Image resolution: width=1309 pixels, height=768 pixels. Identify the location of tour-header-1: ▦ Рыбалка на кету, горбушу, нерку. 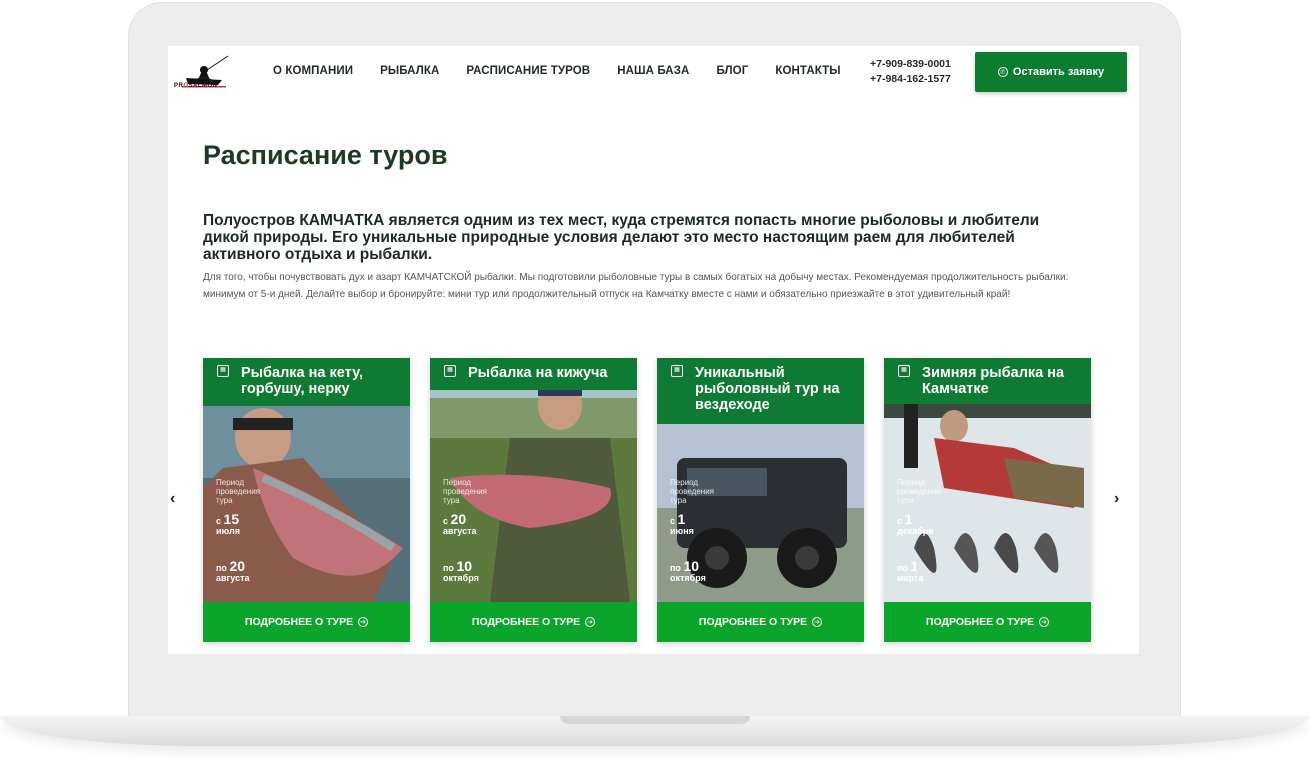
(306, 382).